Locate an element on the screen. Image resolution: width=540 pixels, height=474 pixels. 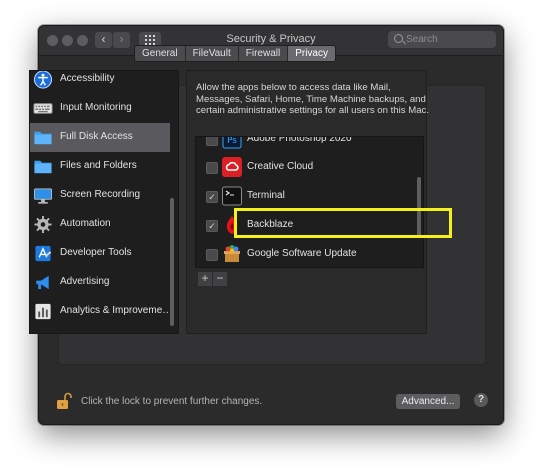
app-row-terminal: ✓ Terminal is located at coordinates (309, 196).